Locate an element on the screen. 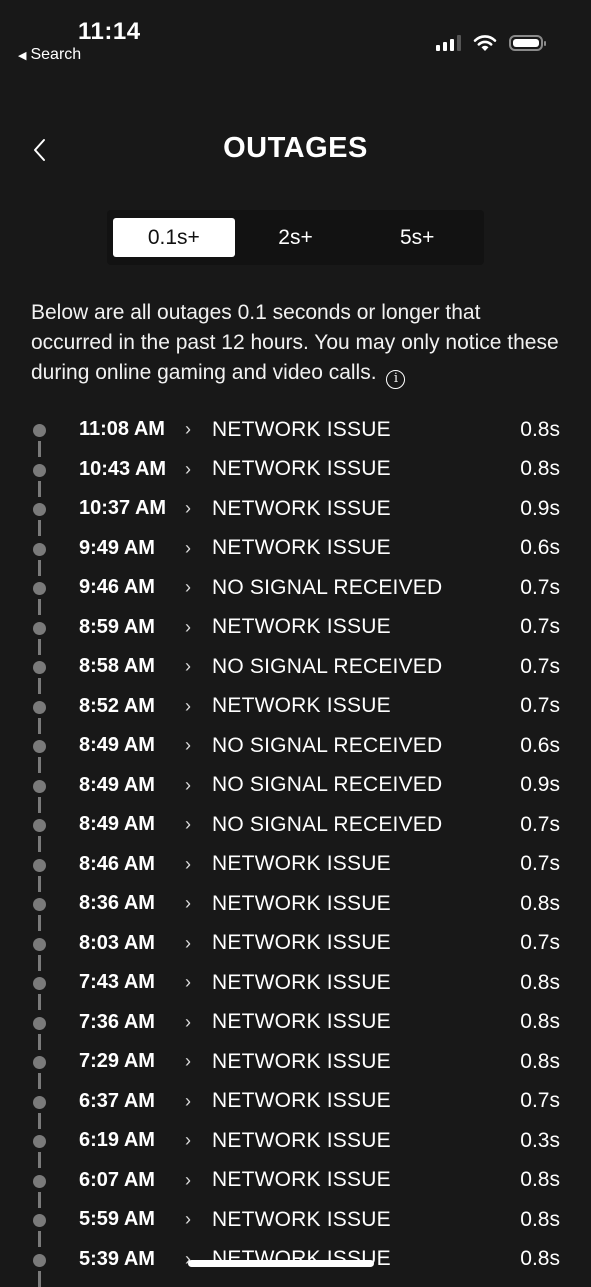 Image resolution: width=591 pixels, height=1287 pixels. outage-row: 7:43 AM › NETWORK ISSUE 0.8s is located at coordinates (295, 986).